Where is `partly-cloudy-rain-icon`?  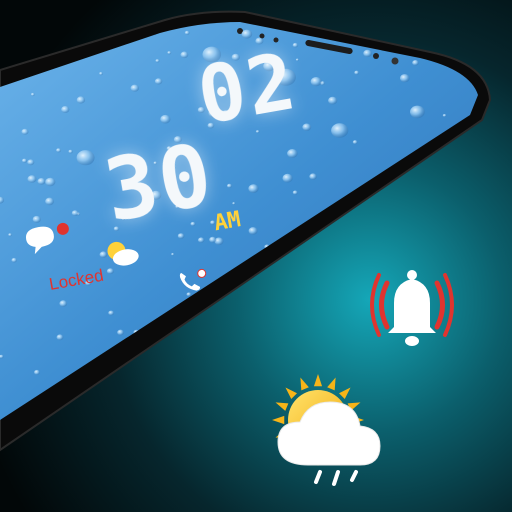 partly-cloudy-rain-icon is located at coordinates (326, 430).